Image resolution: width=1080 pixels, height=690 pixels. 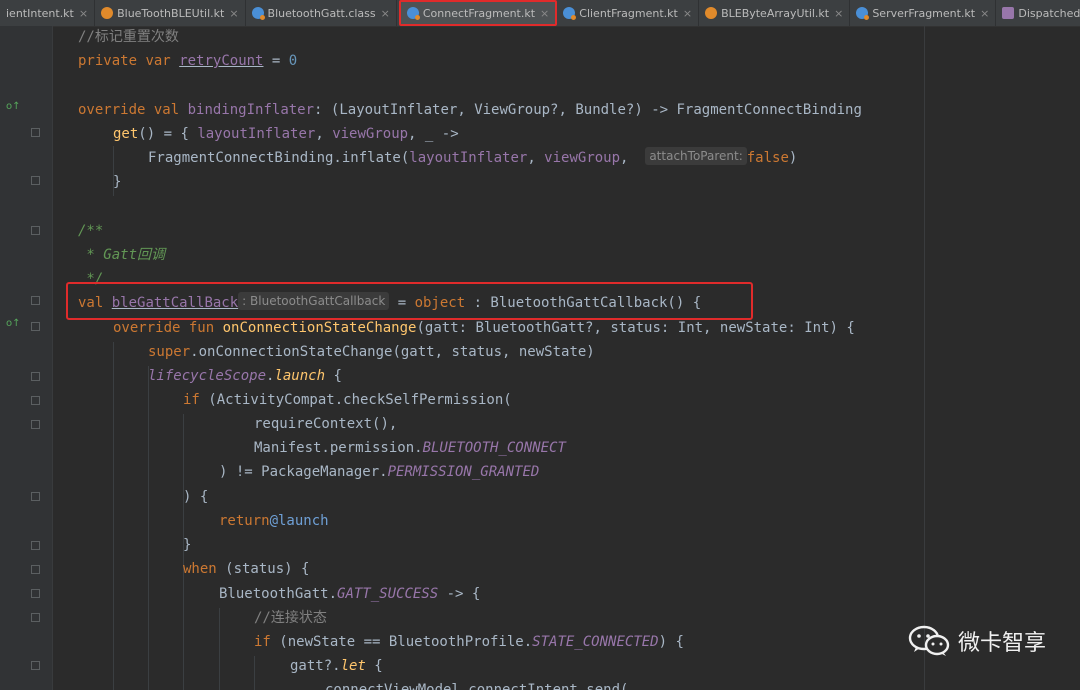 I want to click on tab-label: DispatchedContinuationKt.class, so click(x=1049, y=13).